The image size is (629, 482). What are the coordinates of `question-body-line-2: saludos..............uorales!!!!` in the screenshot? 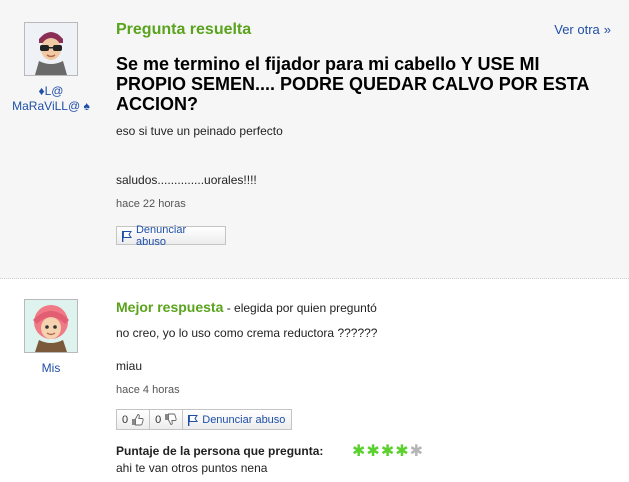 It's located at (186, 180).